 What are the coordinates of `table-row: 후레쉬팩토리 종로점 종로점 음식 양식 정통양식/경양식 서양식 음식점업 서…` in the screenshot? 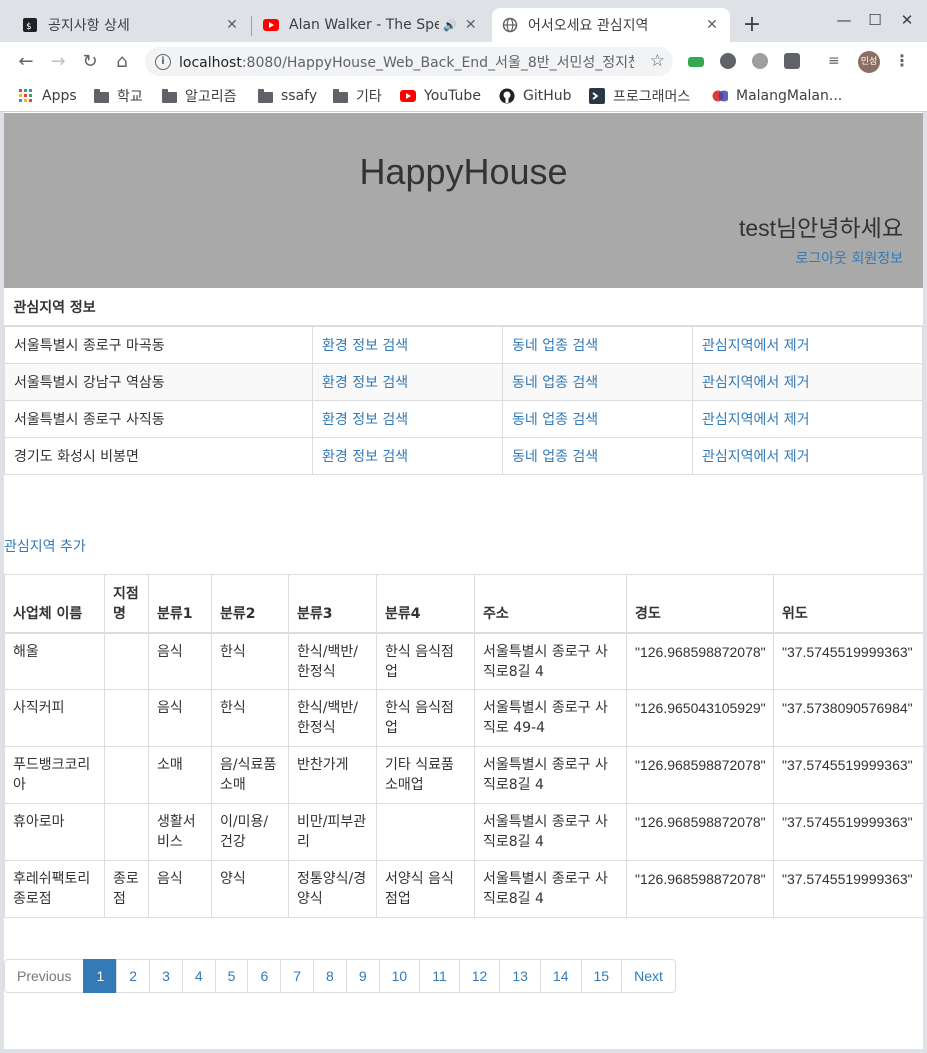 It's located at (463, 889).